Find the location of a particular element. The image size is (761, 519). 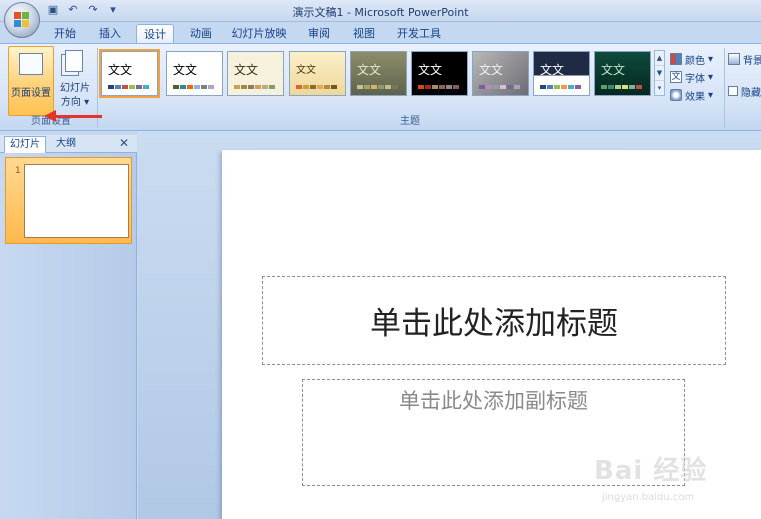

tab-outline: 大纲 is located at coordinates (66, 144).